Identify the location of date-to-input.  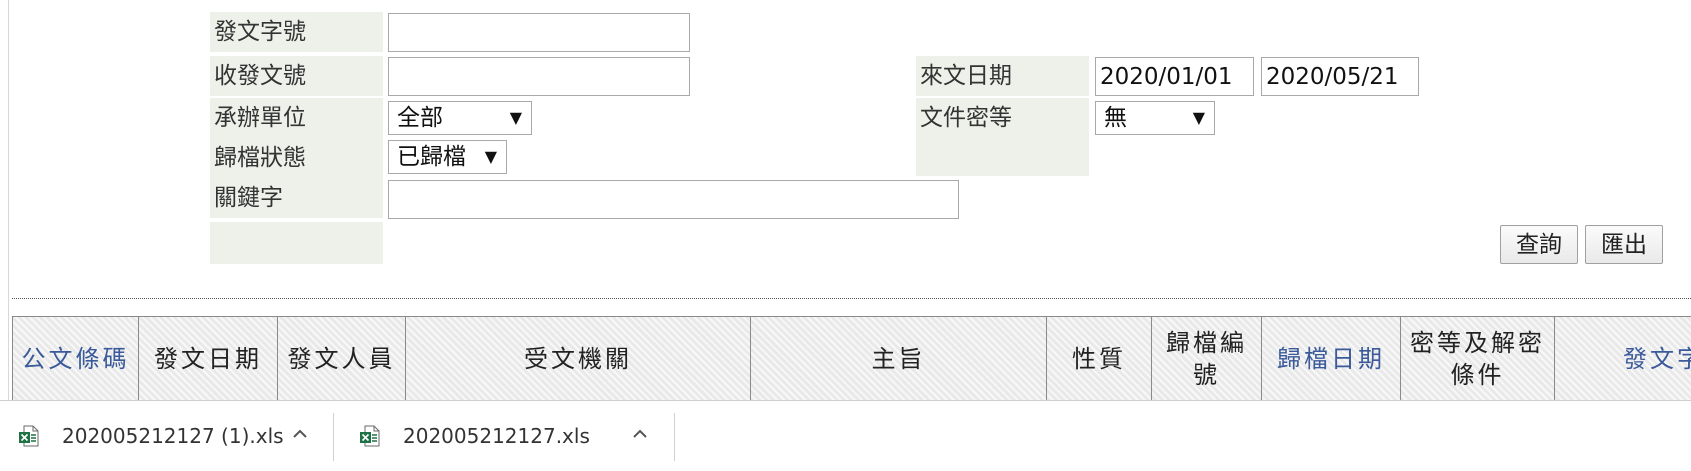
(1340, 76).